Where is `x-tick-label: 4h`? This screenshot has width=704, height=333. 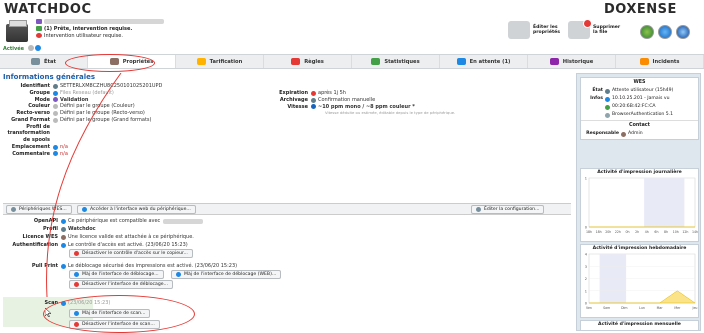
x-tick-label: 4h is located at coordinates (647, 232).